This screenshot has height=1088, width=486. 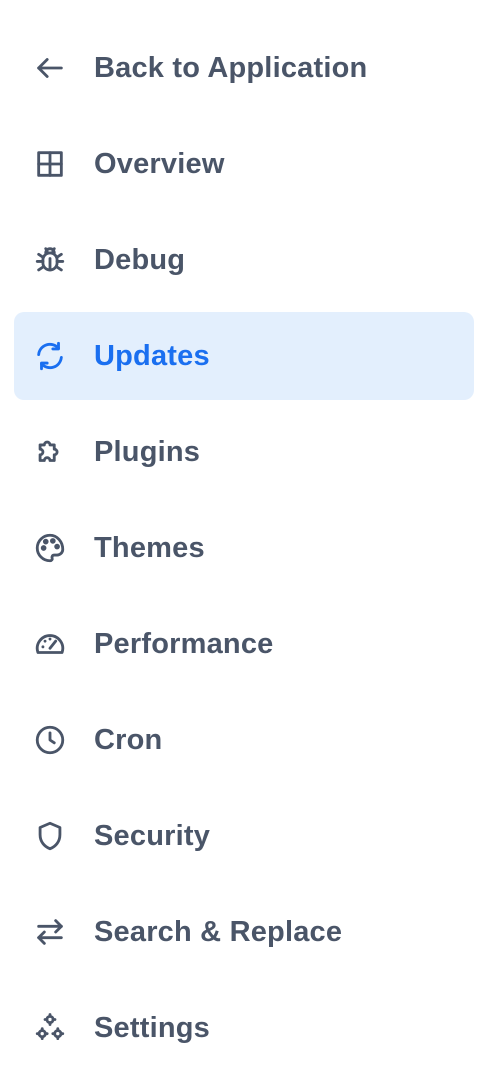 What do you see at coordinates (152, 355) in the screenshot?
I see `sidebar-item-label: Updates` at bounding box center [152, 355].